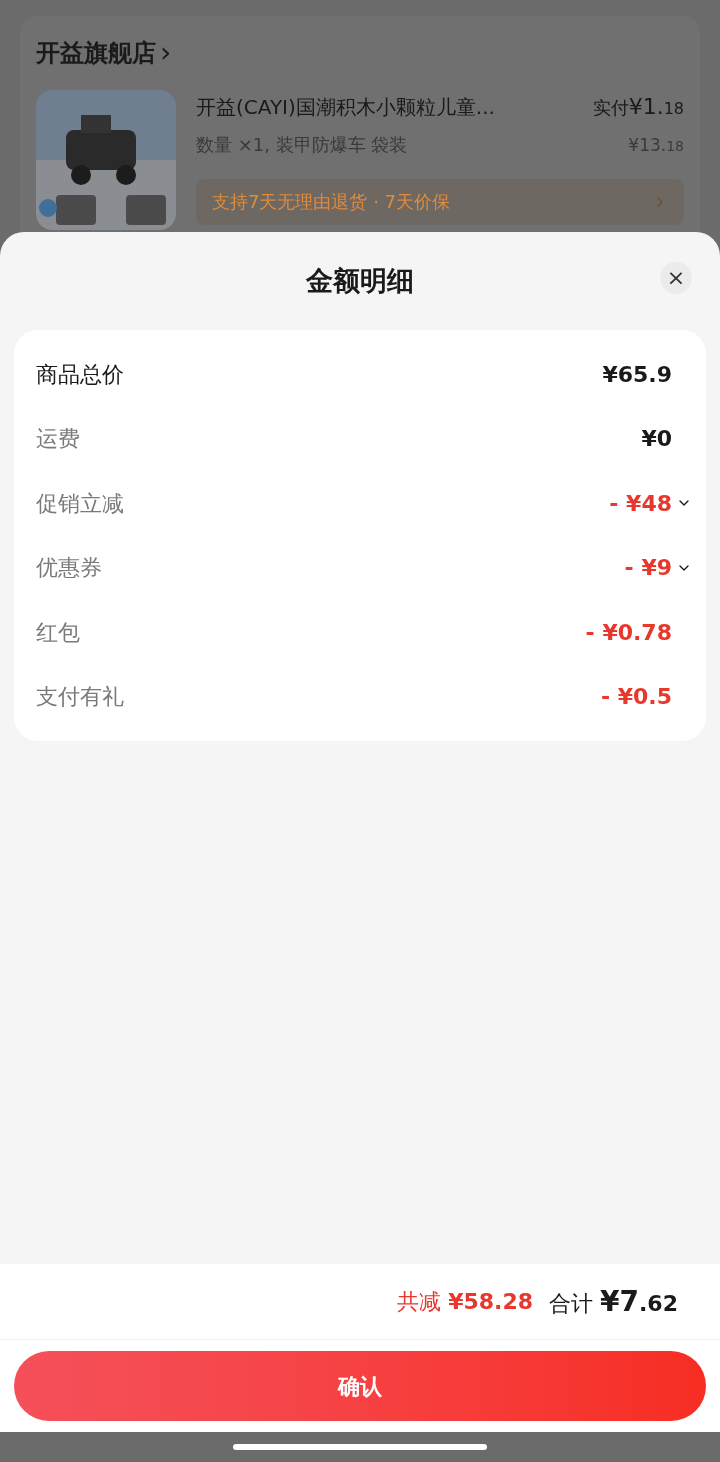 This screenshot has width=720, height=1462. I want to click on chevron-icon: ›, so click(166, 53).